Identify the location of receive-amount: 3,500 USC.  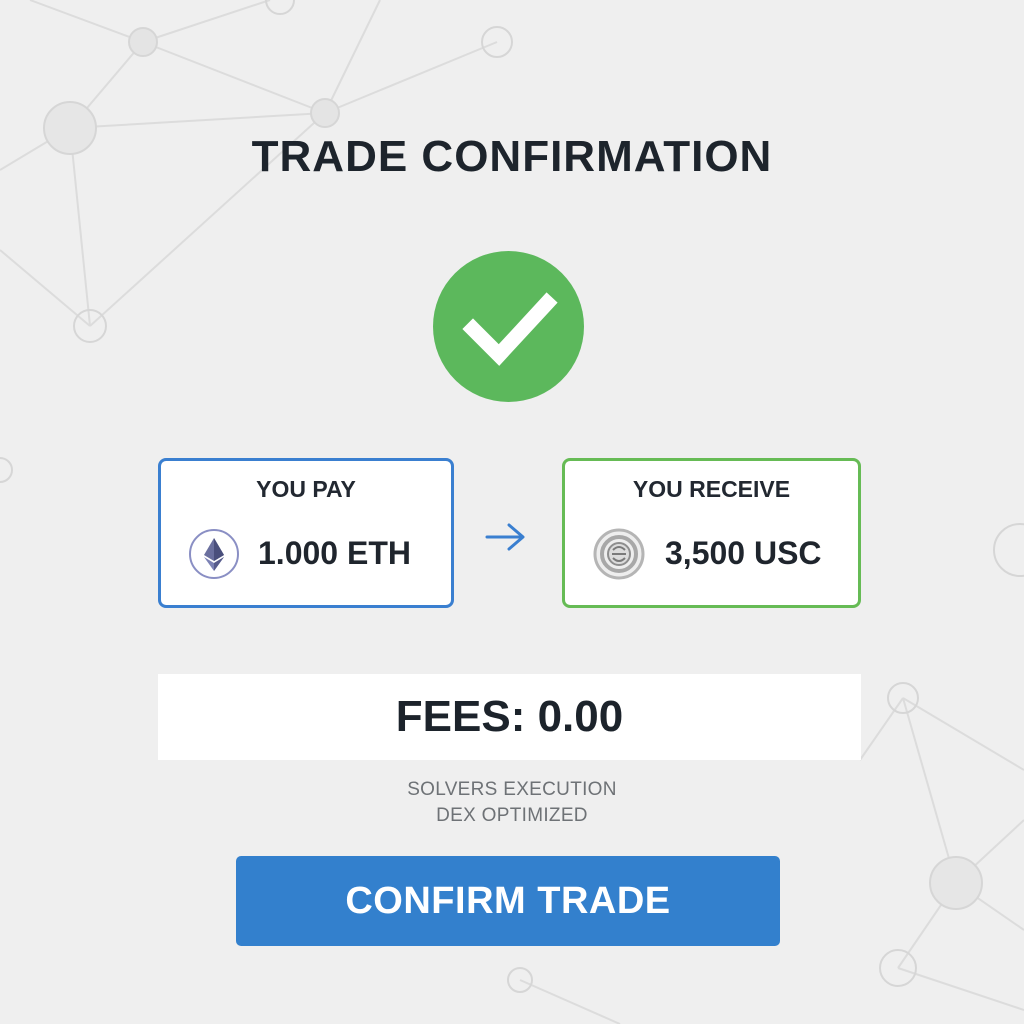
(743, 553).